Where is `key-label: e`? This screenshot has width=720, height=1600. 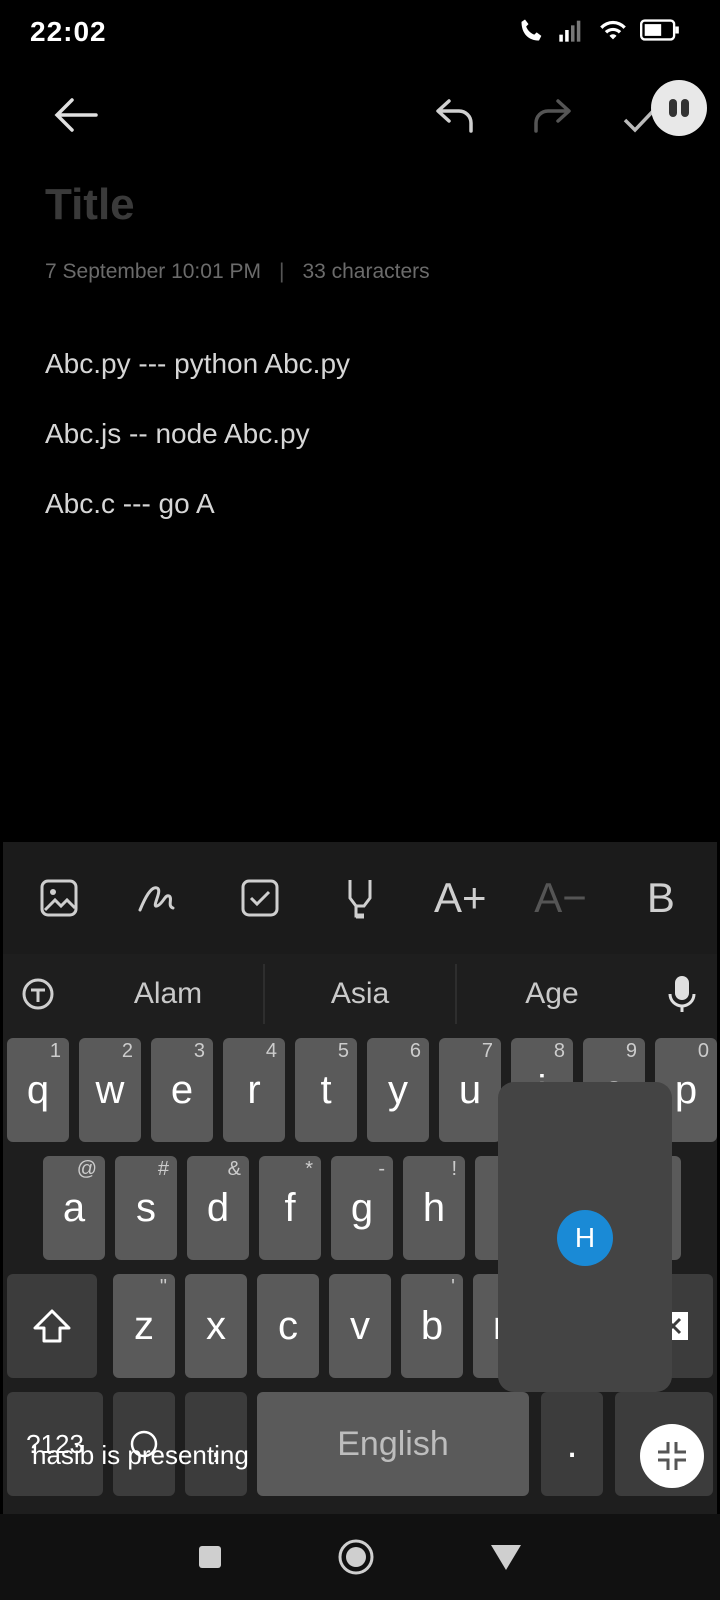
key-label: e is located at coordinates (182, 1089).